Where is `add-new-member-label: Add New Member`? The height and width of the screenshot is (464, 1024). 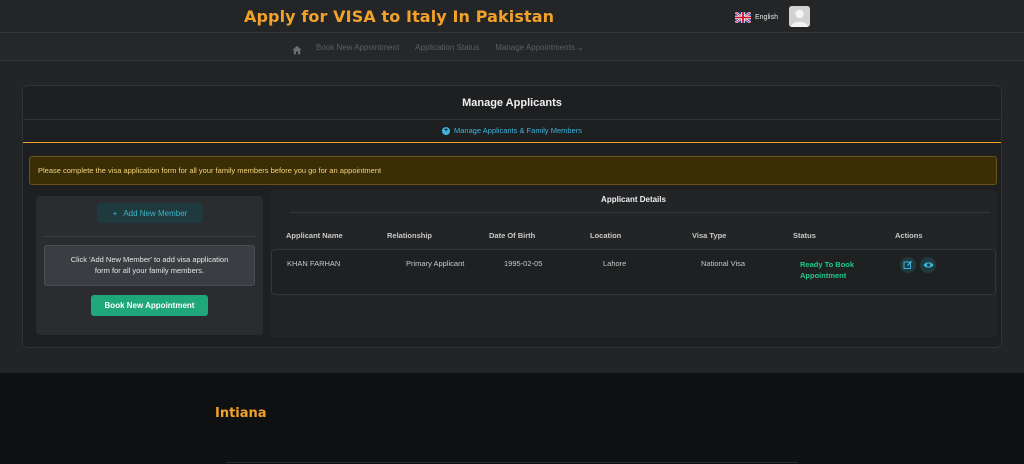
add-new-member-label: Add New Member is located at coordinates (155, 213).